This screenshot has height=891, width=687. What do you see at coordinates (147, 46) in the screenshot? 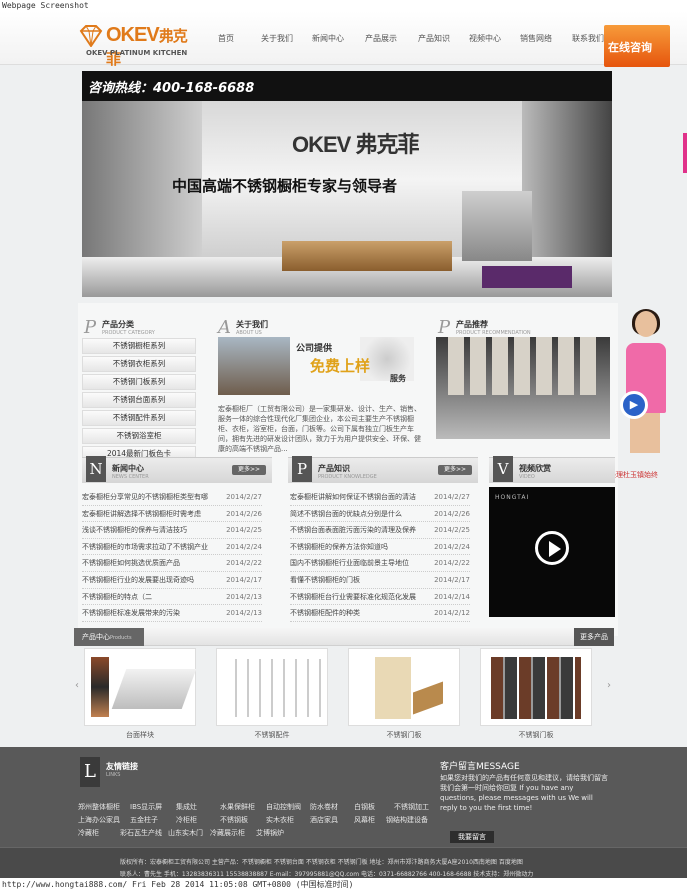
I see `logo-brand-text: OKEV弗克菲` at bounding box center [147, 46].